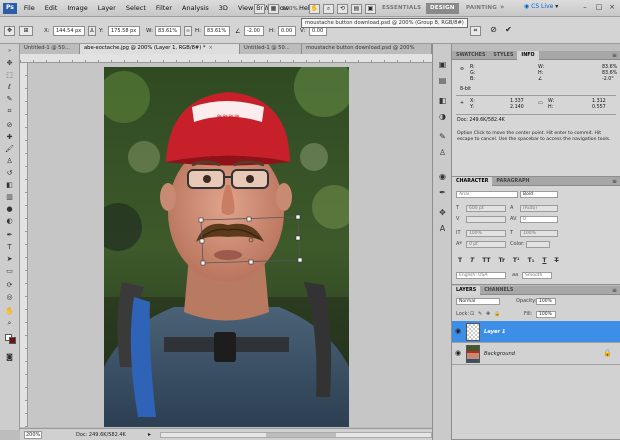  Describe the element at coordinates (370, 8) in the screenshot. I see `screen-mode-icon: ▣` at that location.